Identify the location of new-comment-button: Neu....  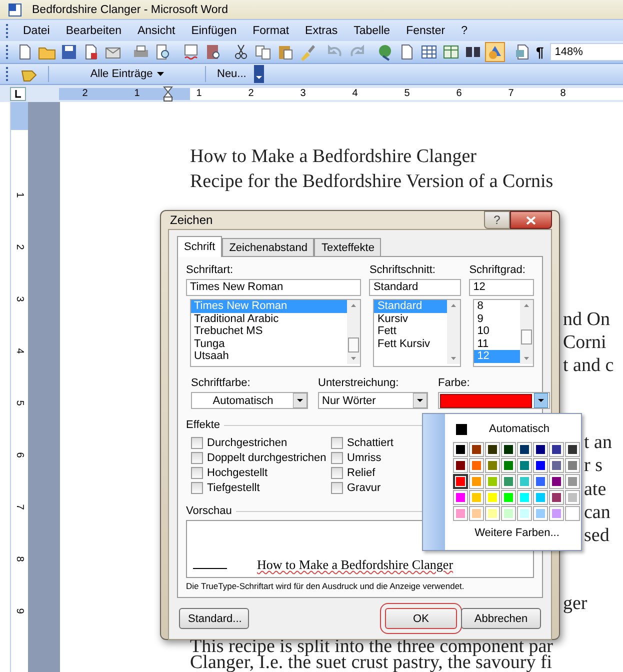
(231, 74).